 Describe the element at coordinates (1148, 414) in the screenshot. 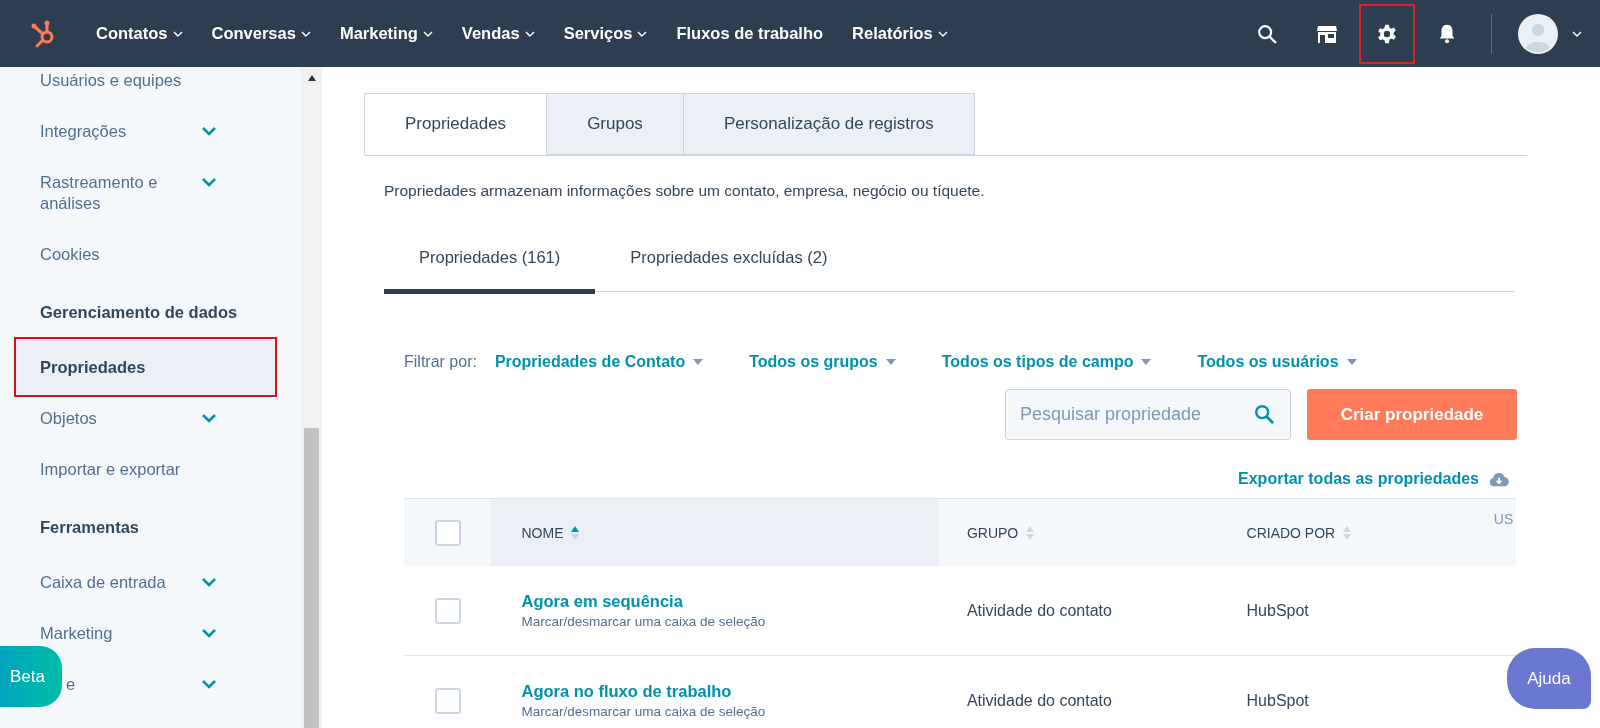

I see `search-field: Pesquisar propriedade` at that location.